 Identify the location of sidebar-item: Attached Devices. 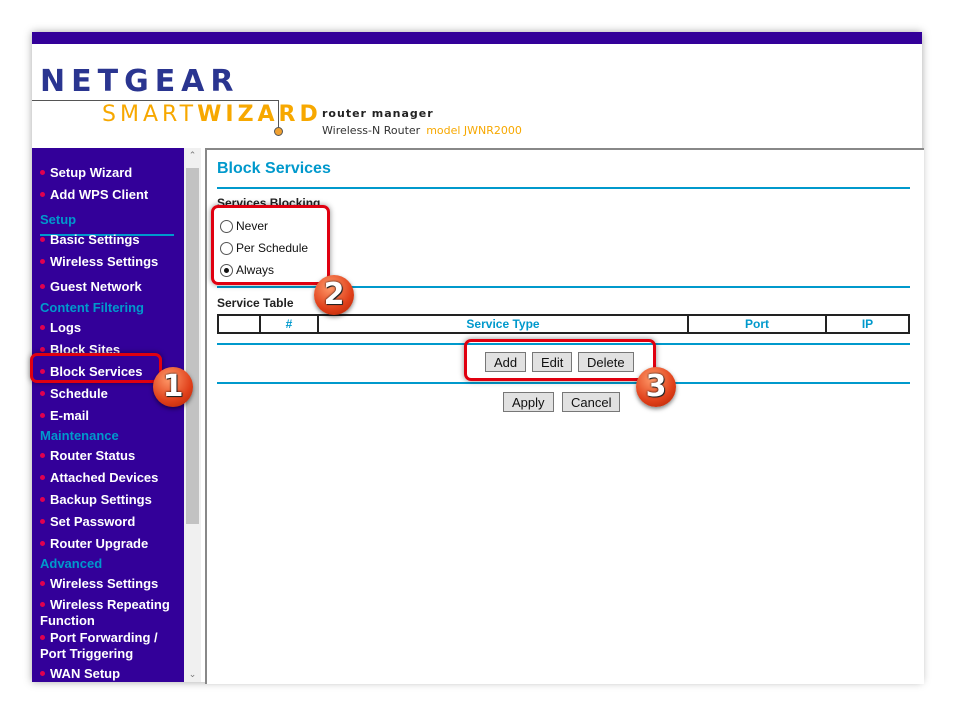
(106, 478).